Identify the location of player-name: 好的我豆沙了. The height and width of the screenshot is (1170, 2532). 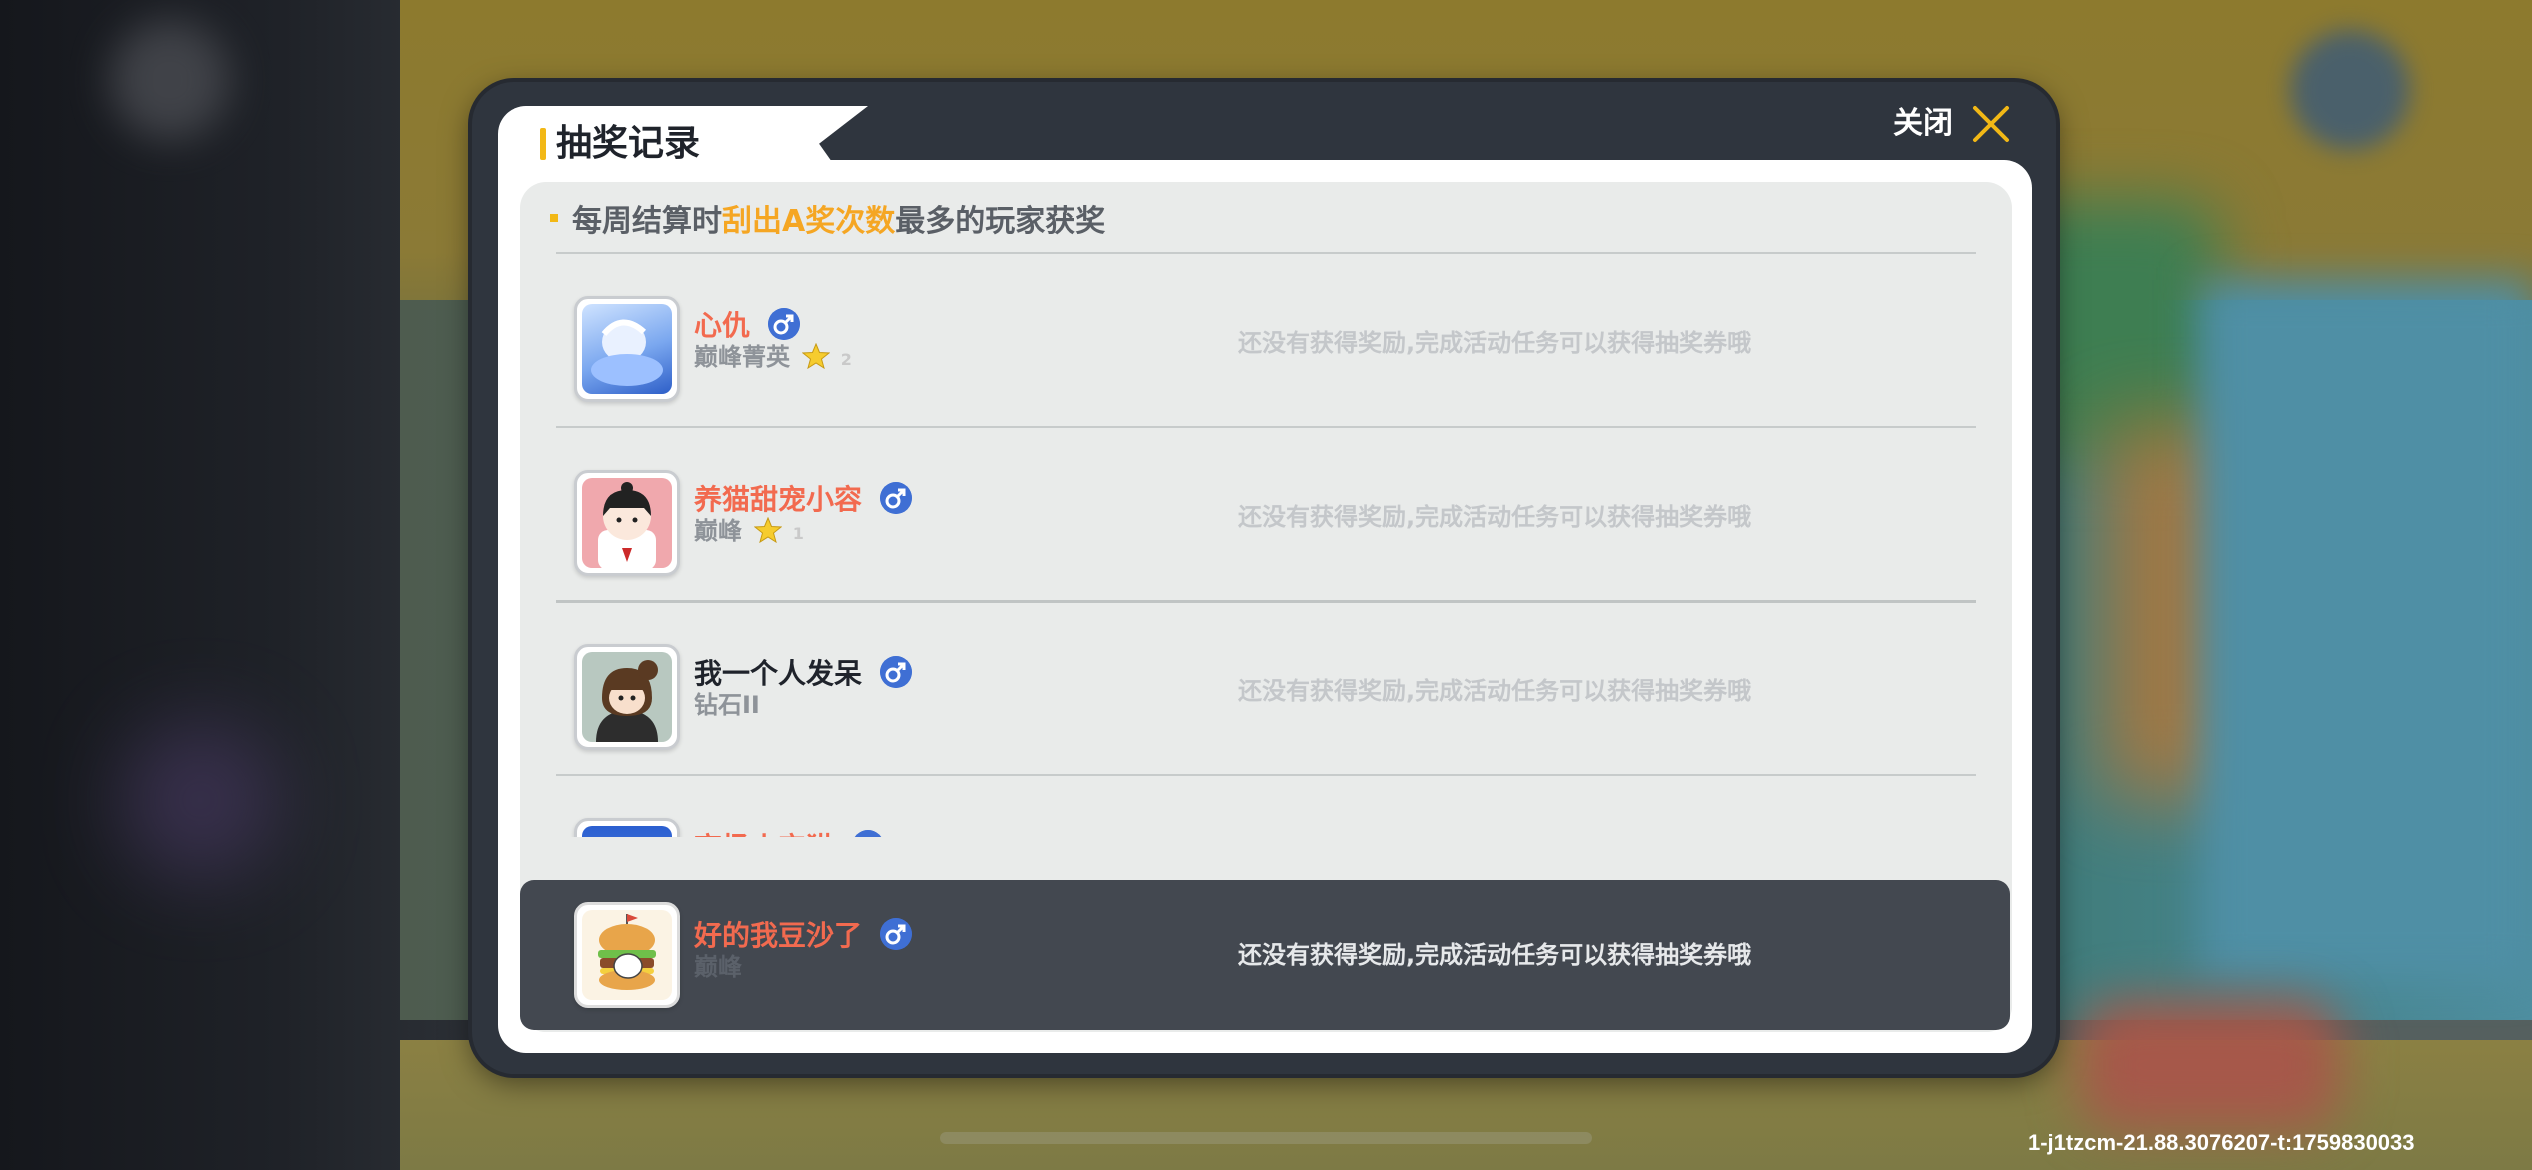
(803, 936).